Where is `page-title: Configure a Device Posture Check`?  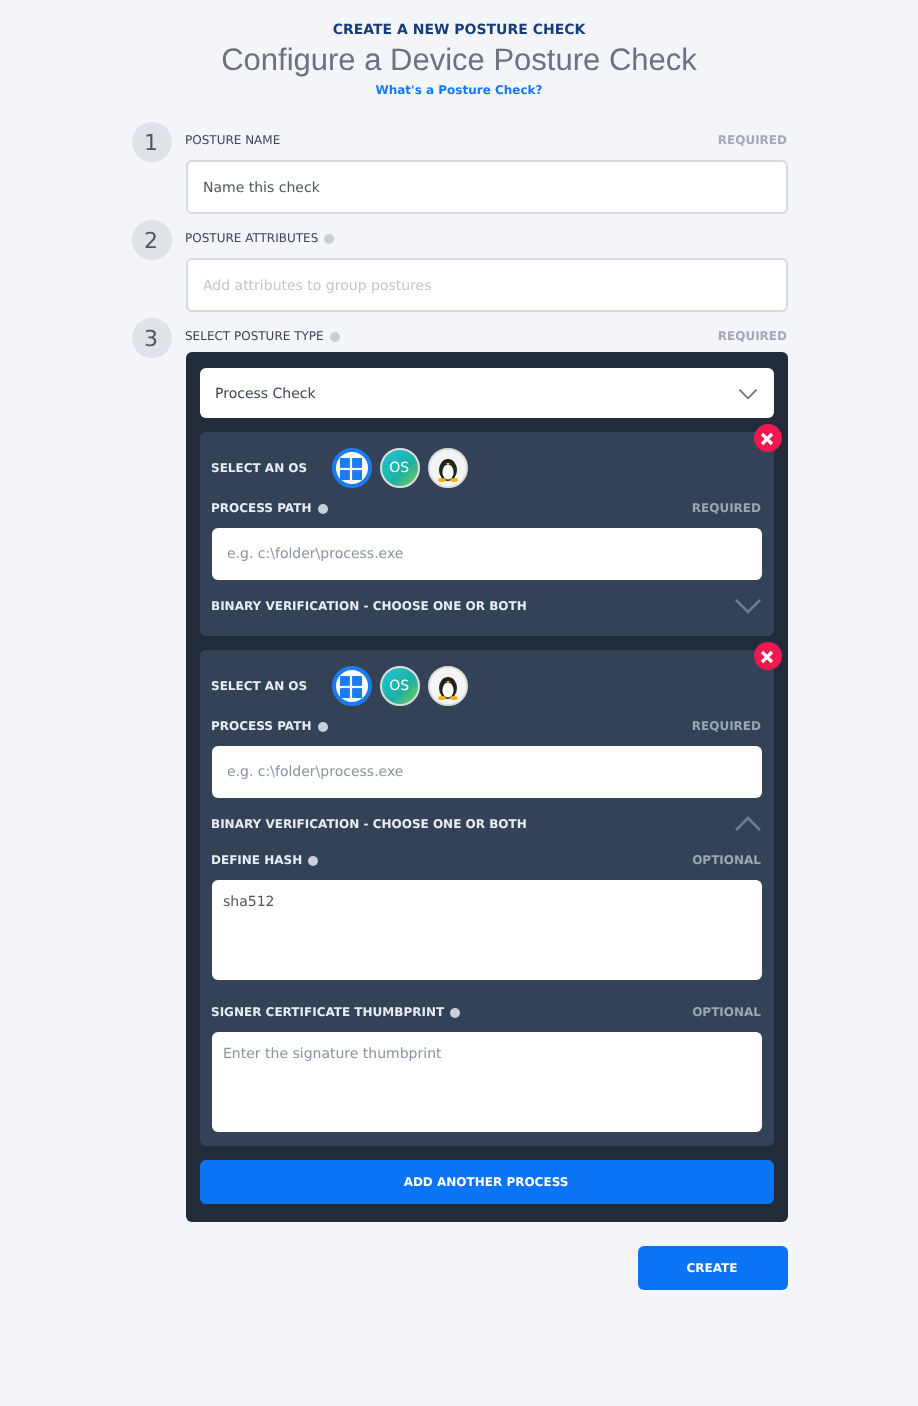
page-title: Configure a Device Posture Check is located at coordinates (459, 62).